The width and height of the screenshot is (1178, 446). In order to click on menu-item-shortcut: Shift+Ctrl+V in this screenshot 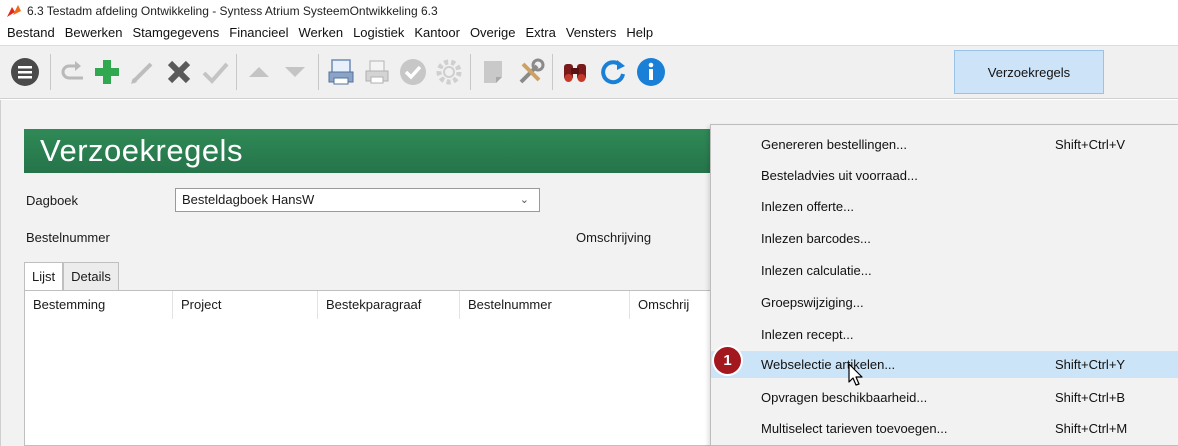, I will do `click(1090, 144)`.